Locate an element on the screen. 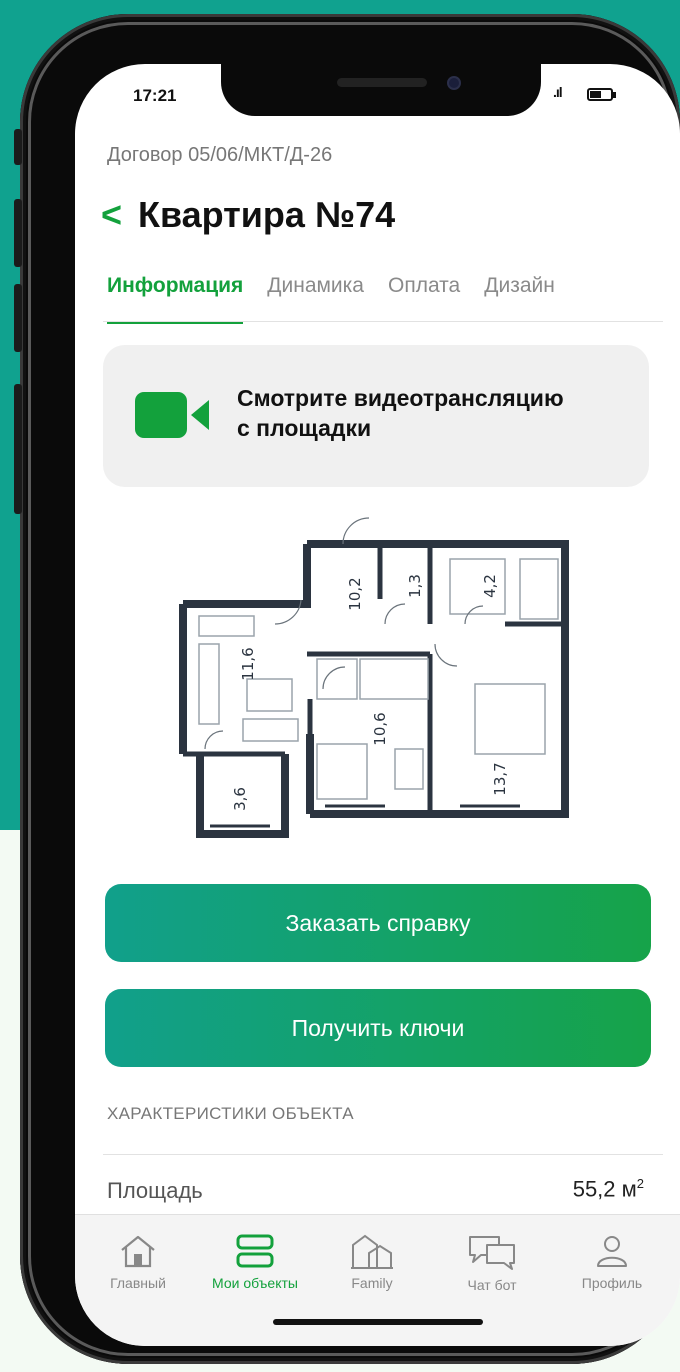 The height and width of the screenshot is (1372, 680). video-camera-icon is located at coordinates (172, 415).